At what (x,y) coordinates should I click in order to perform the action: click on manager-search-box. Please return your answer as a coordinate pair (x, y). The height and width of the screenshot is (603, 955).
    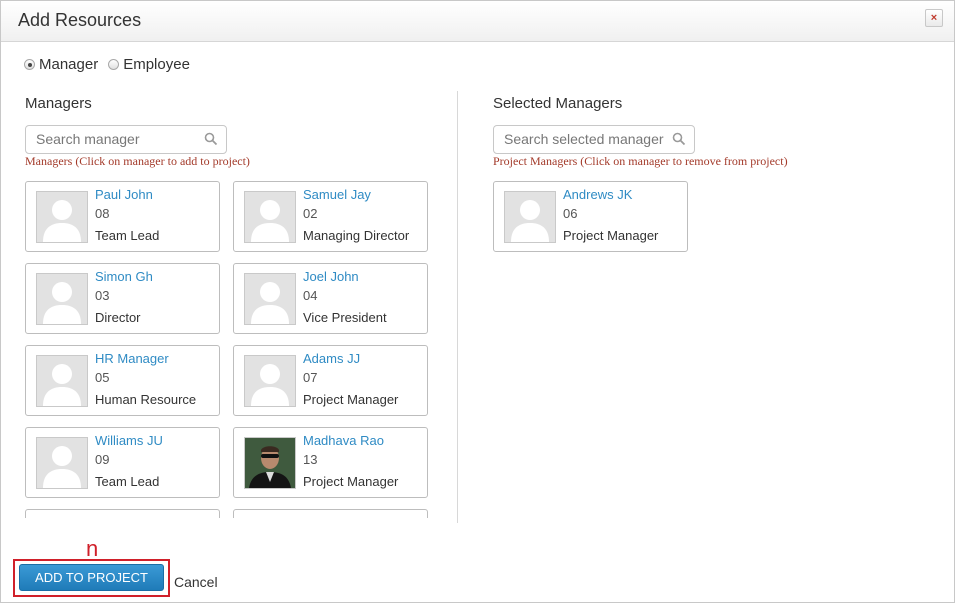
    Looking at the image, I should click on (126, 139).